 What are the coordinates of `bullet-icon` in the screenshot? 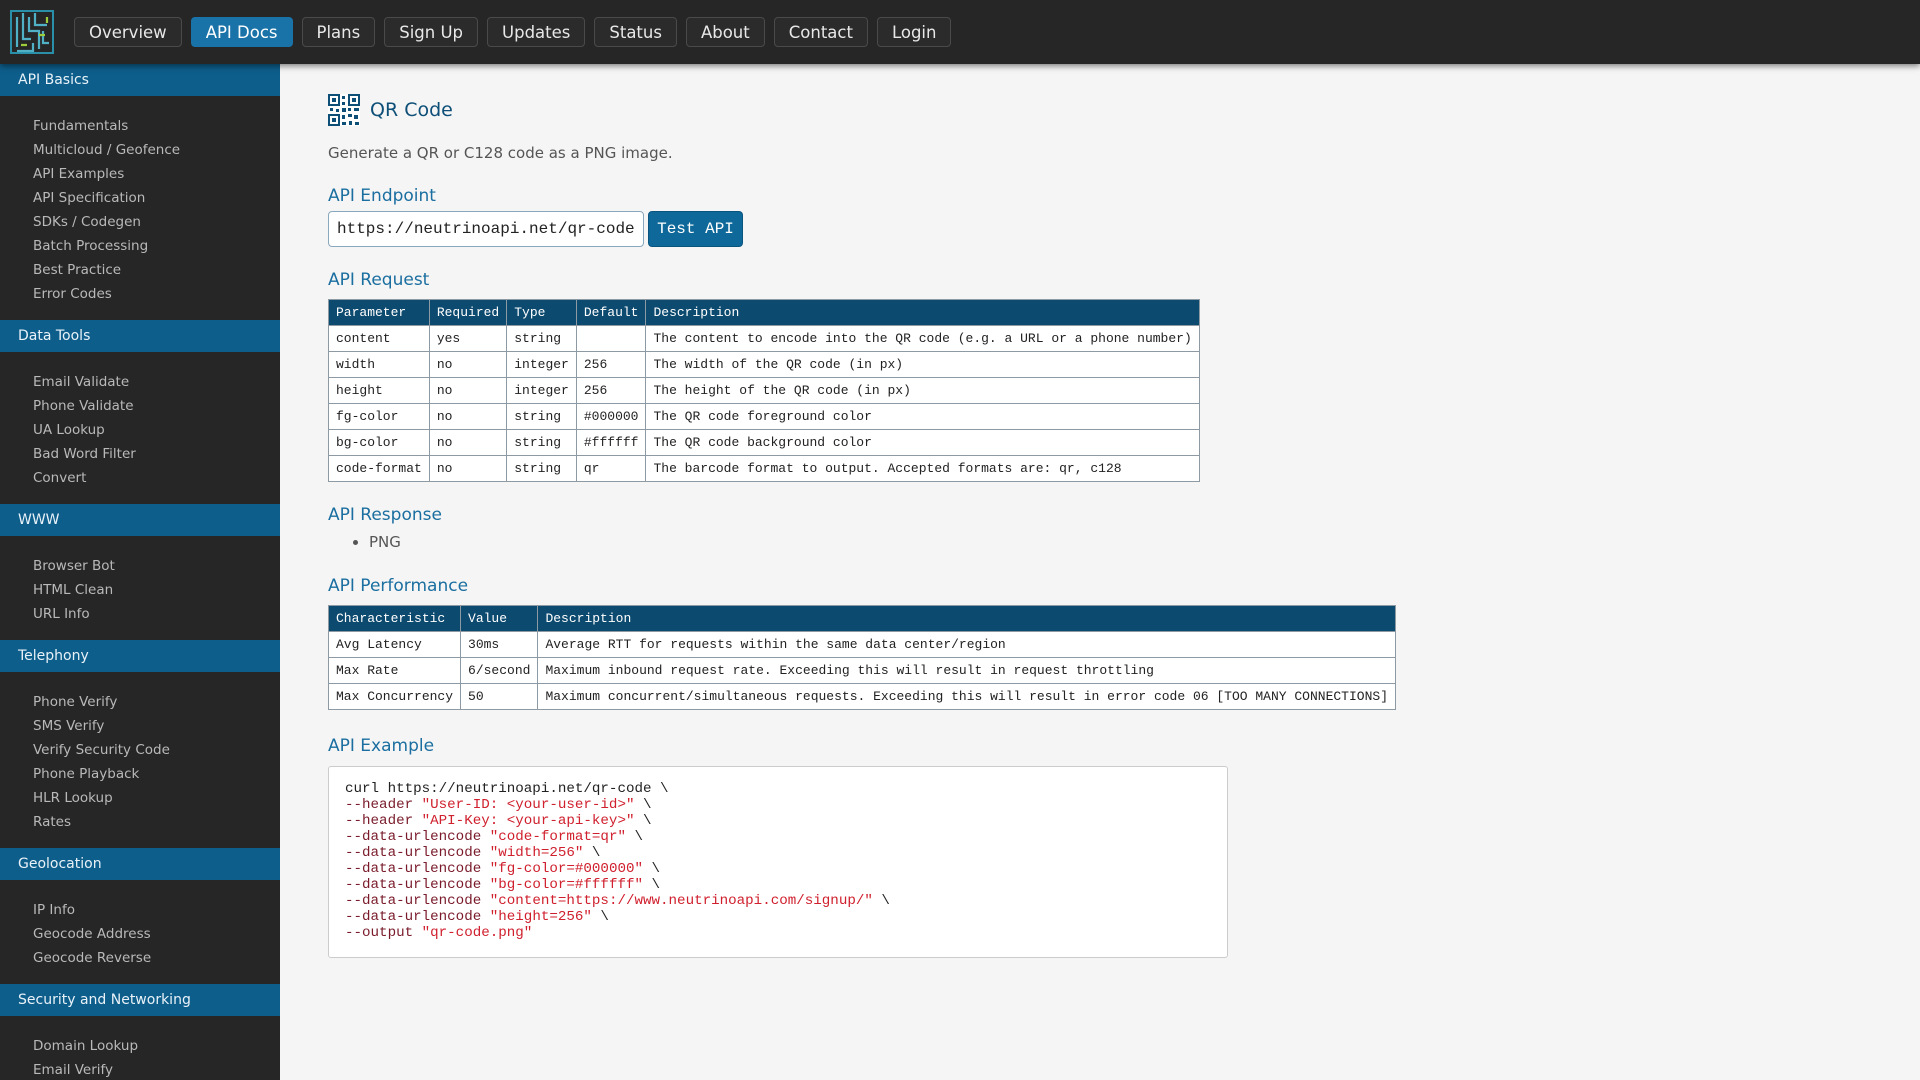 It's located at (355, 542).